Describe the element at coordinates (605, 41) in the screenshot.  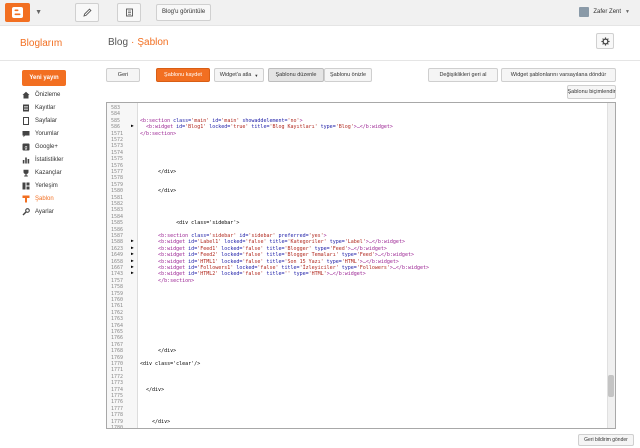
I see `settings-gear-button` at that location.